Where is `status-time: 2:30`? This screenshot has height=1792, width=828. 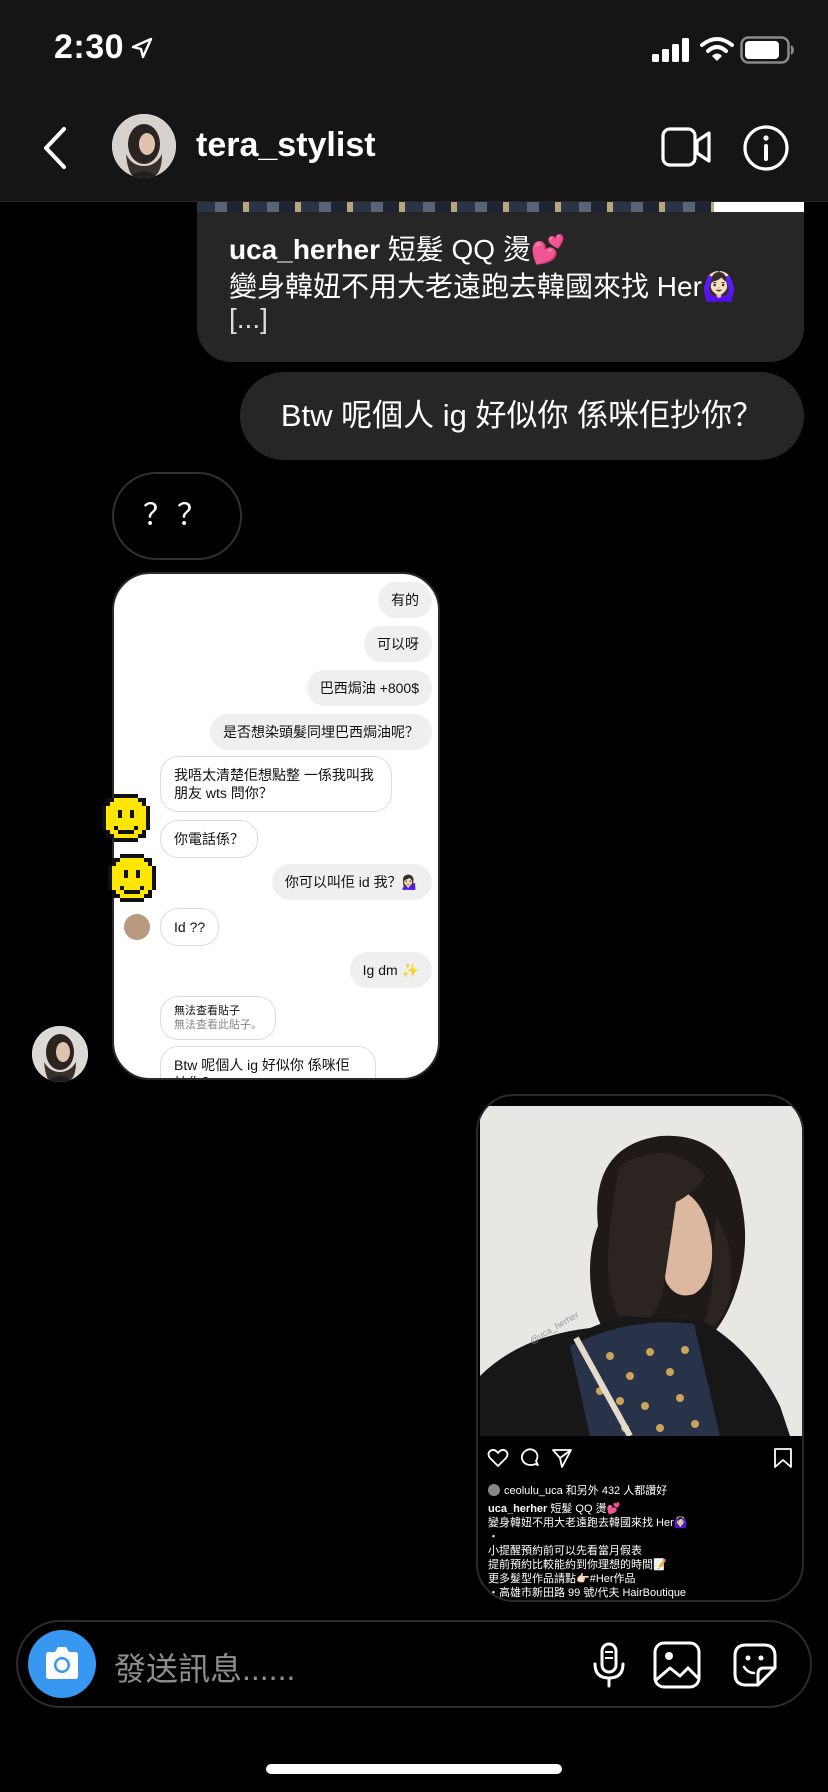
status-time: 2:30 is located at coordinates (89, 47).